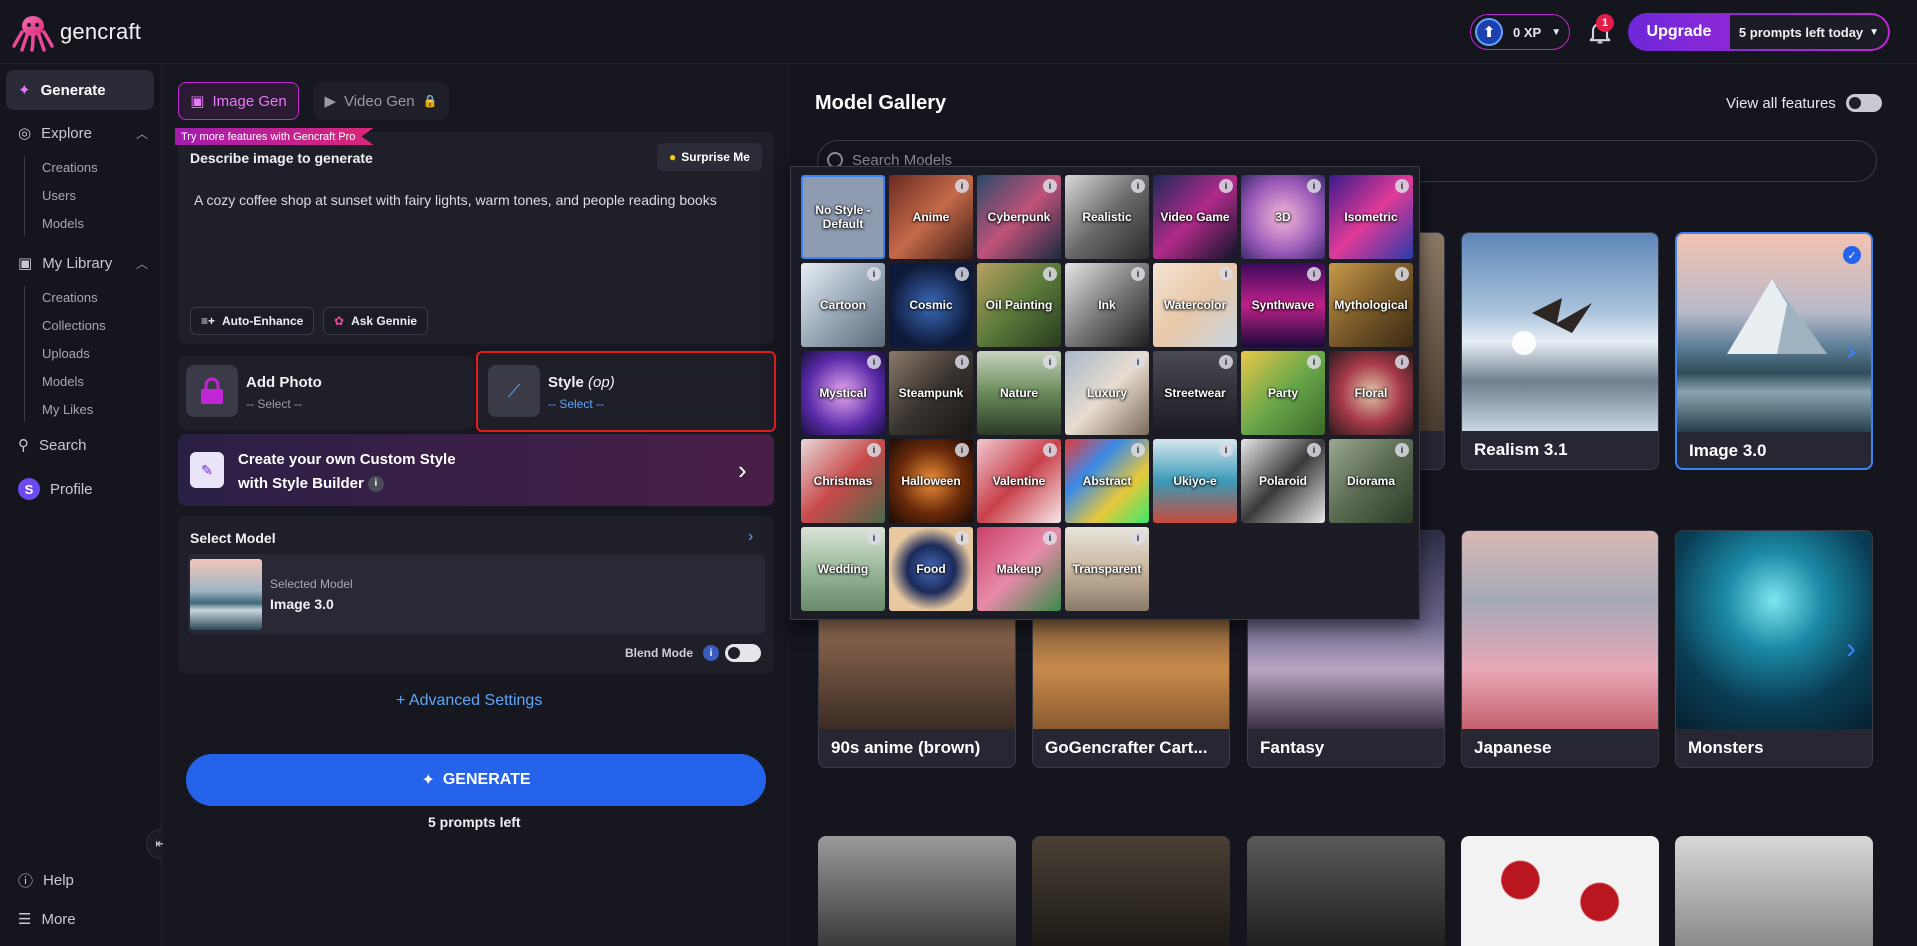 The width and height of the screenshot is (1917, 946). What do you see at coordinates (1679, 32) in the screenshot?
I see `upgrade-button: Upgrade` at bounding box center [1679, 32].